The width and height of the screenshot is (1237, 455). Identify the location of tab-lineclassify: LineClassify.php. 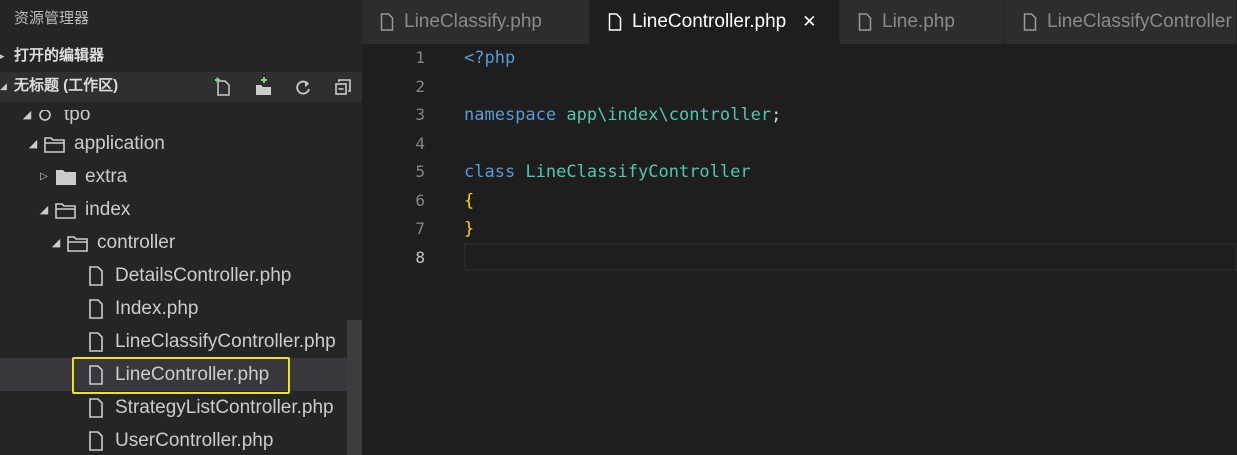
(476, 22).